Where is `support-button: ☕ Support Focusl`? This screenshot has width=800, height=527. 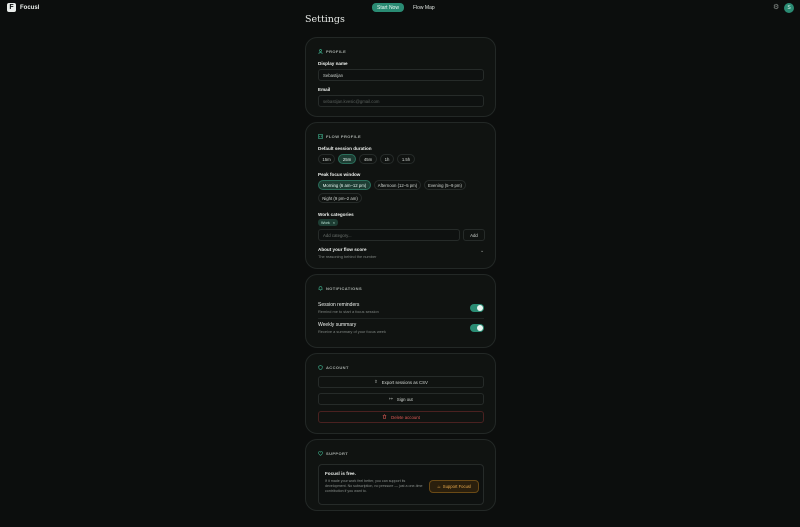 support-button: ☕ Support Focusl is located at coordinates (454, 486).